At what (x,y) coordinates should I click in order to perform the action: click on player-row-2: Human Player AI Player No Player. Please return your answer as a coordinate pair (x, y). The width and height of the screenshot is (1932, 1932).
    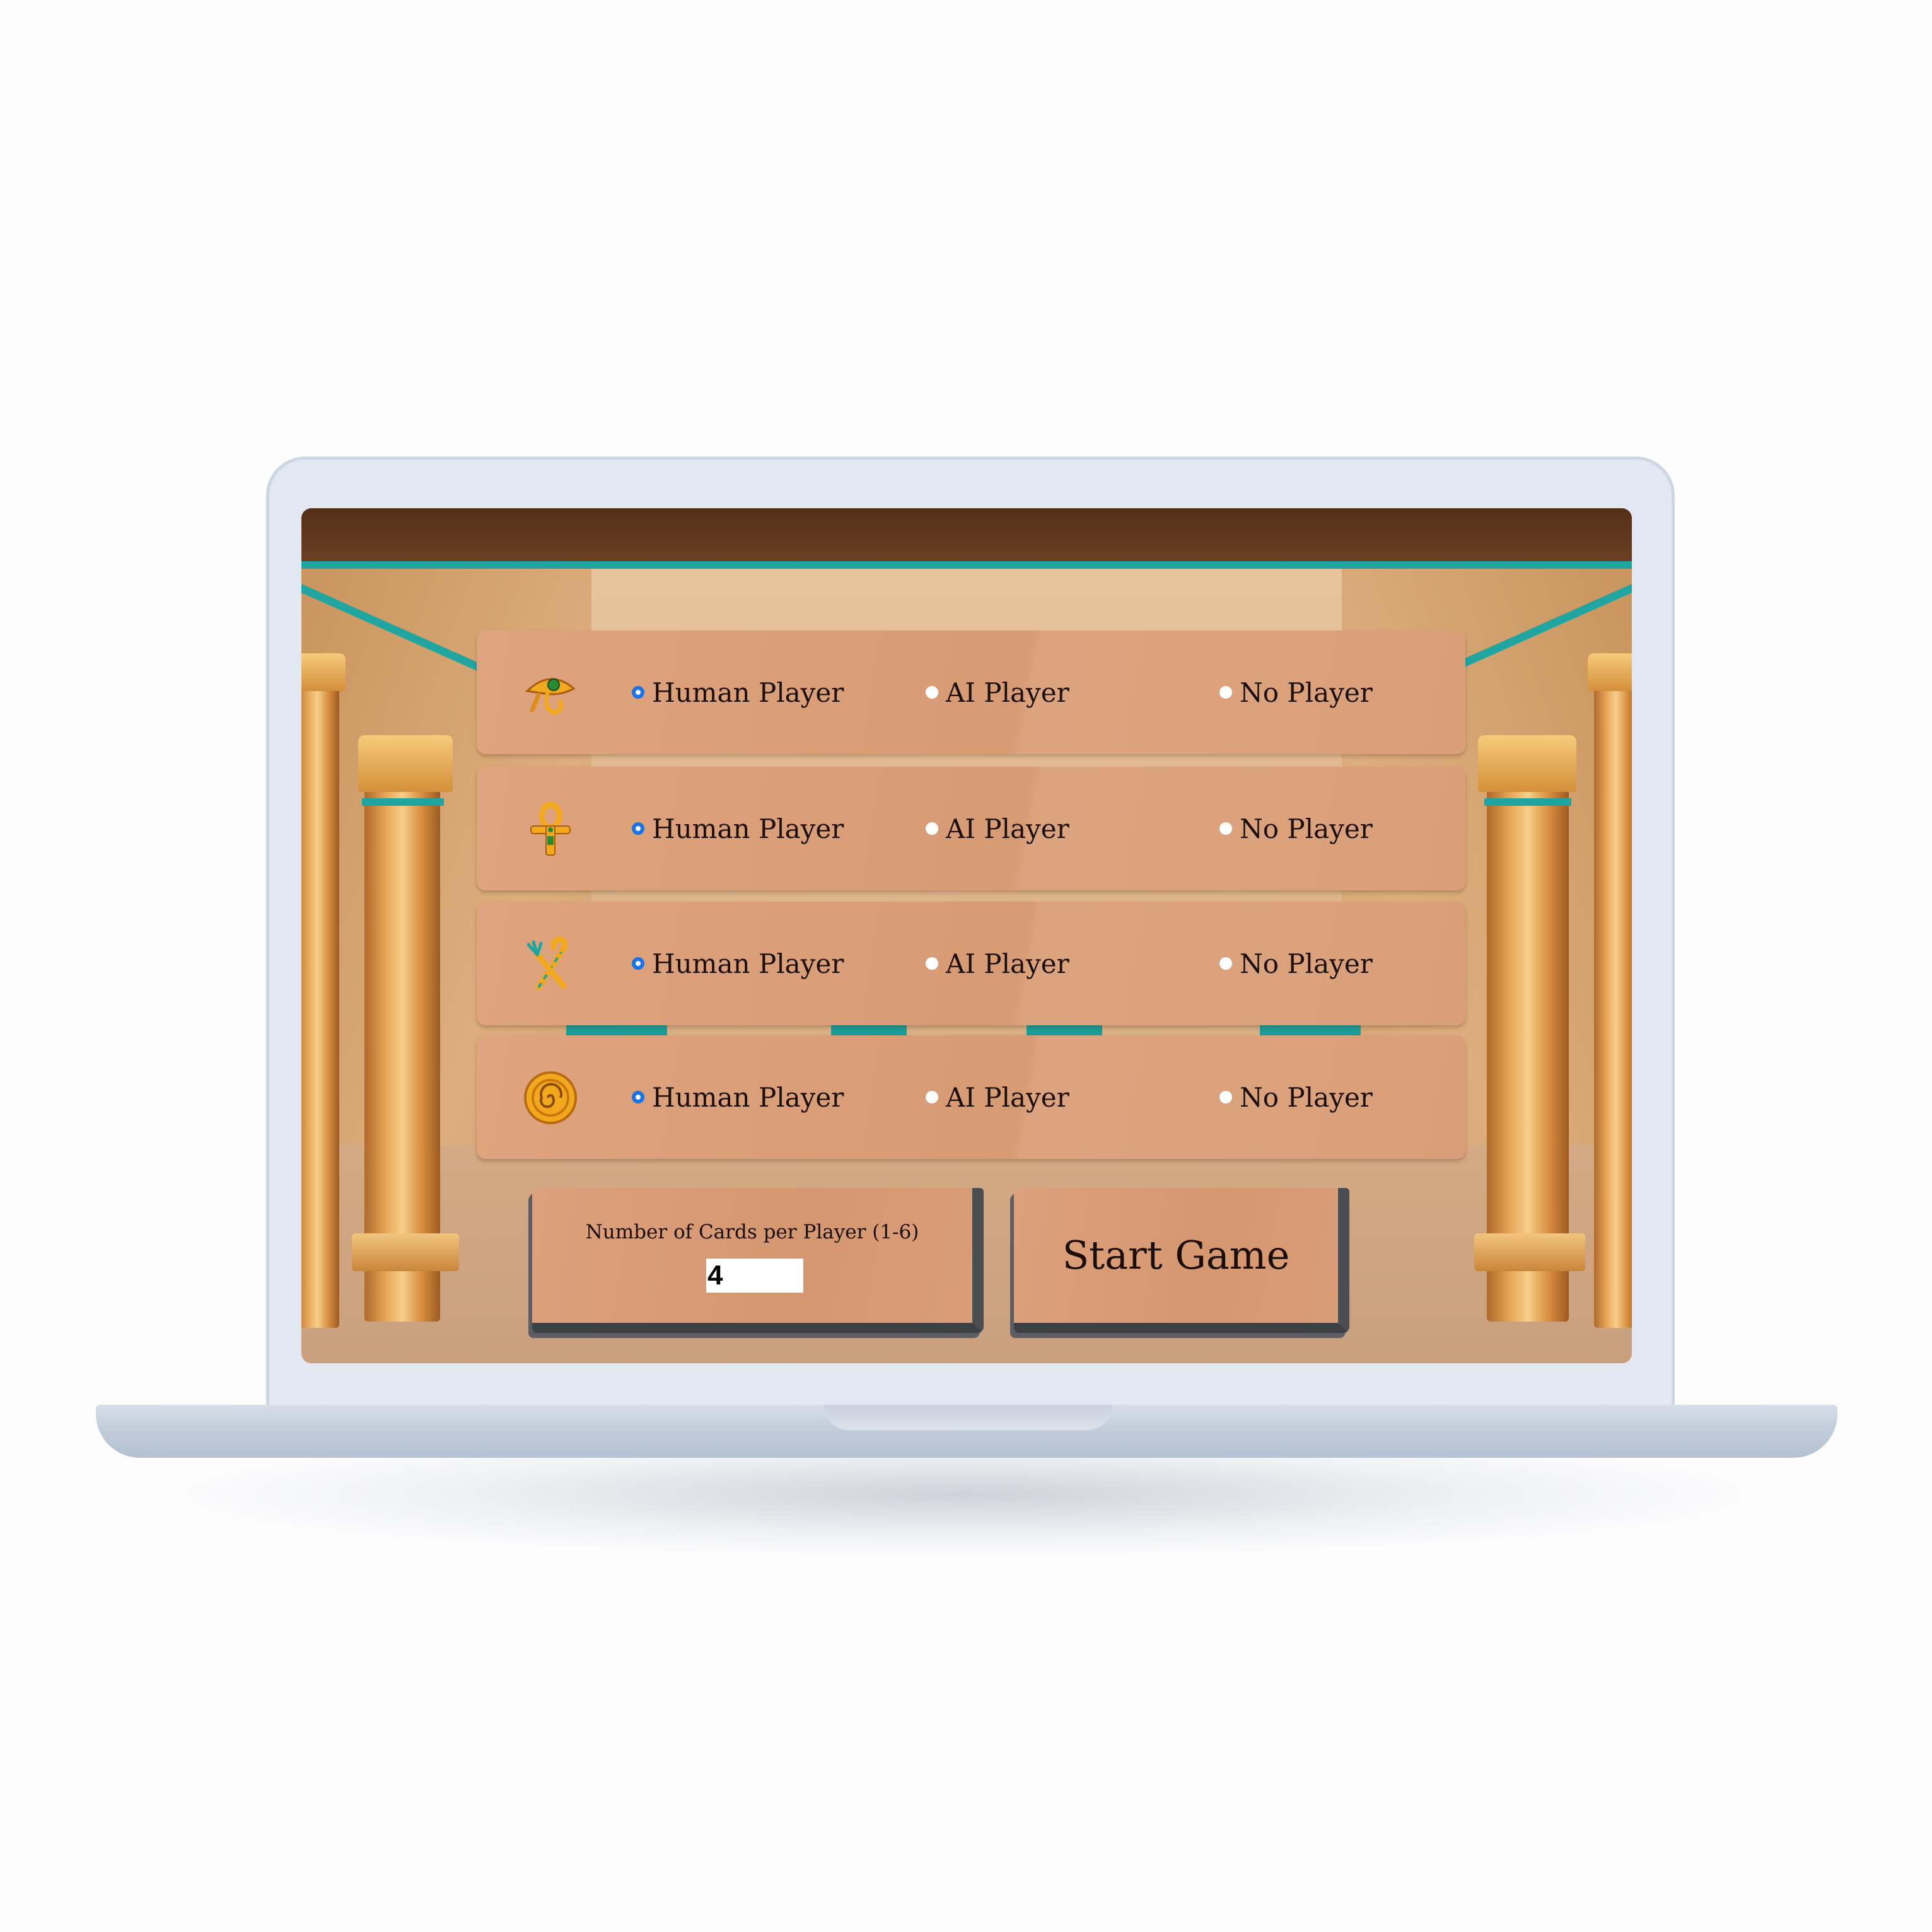
    Looking at the image, I should click on (971, 828).